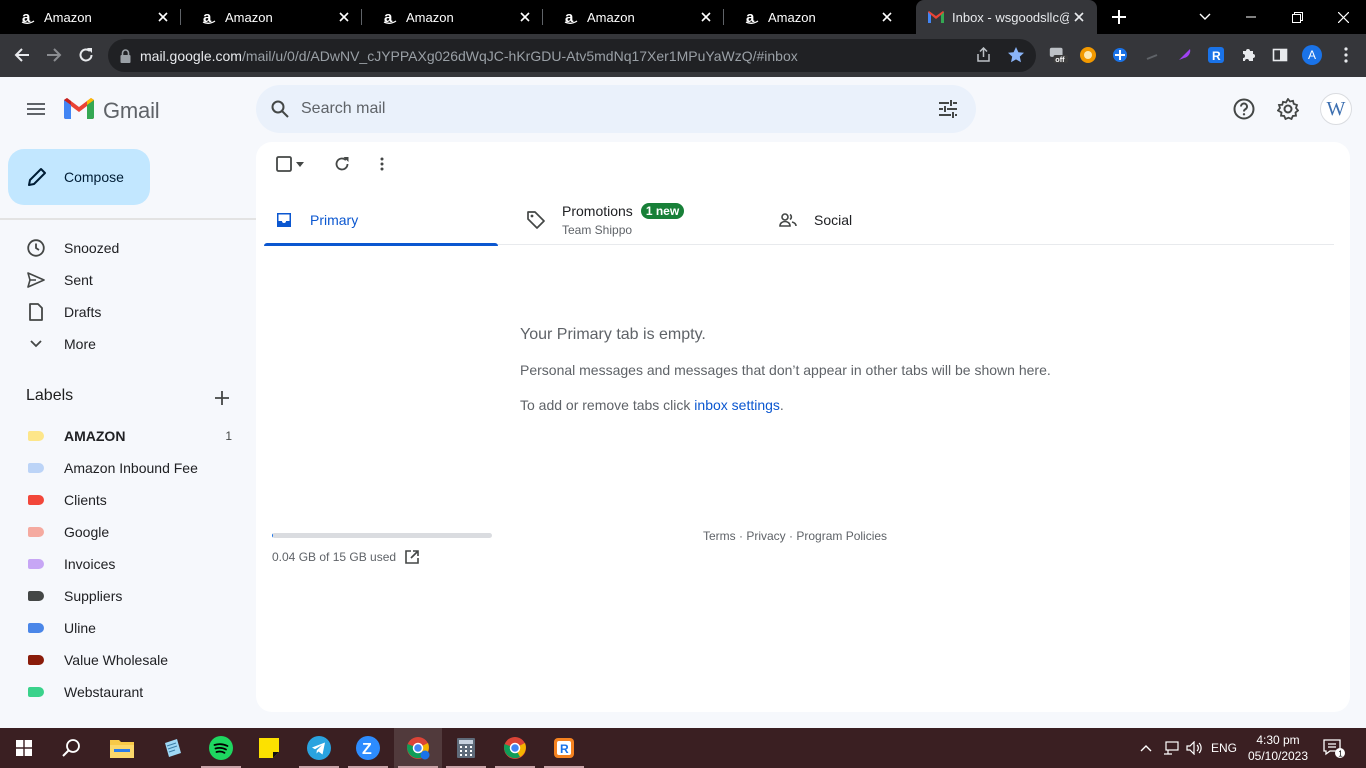  Describe the element at coordinates (128, 660) in the screenshot. I see `label-item: Value Wholesale` at that location.